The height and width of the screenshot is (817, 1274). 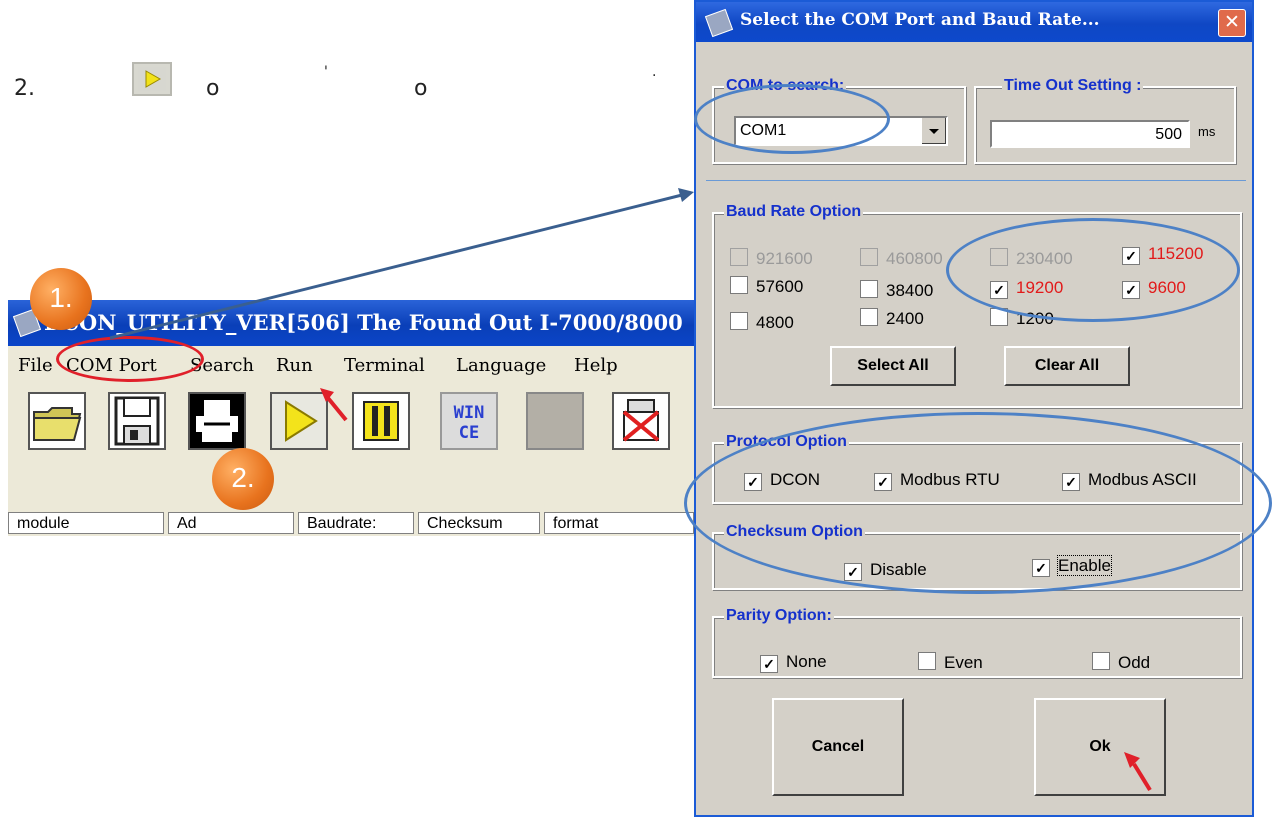 What do you see at coordinates (61, 299) in the screenshot?
I see `step-badge-1: 1.` at bounding box center [61, 299].